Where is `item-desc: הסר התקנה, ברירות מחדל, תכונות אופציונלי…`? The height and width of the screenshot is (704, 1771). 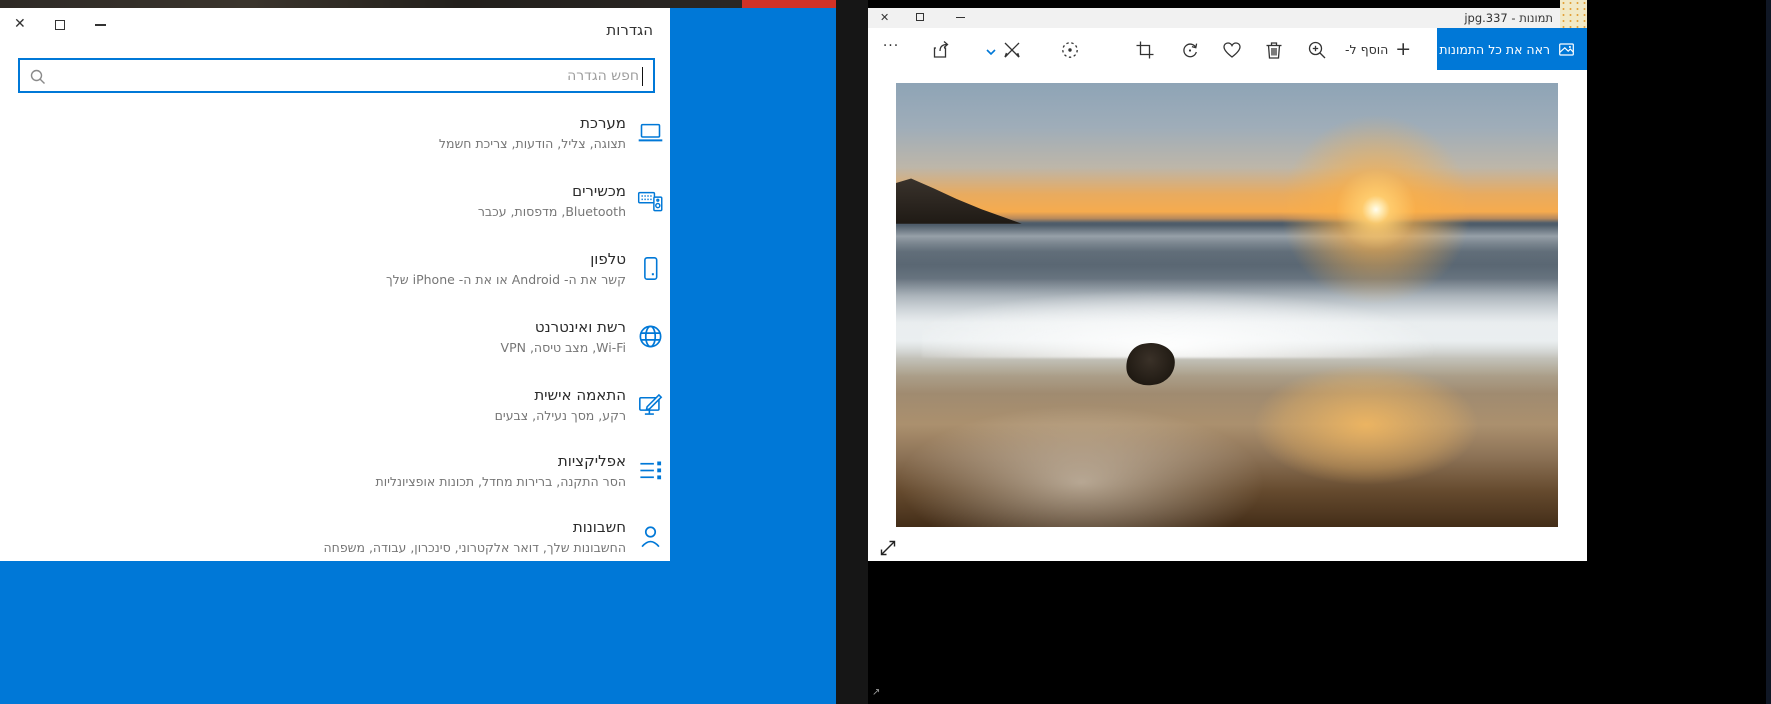 item-desc: הסר התקנה, ברירות מחדל, תכונות אופציונלי… is located at coordinates (500, 481).